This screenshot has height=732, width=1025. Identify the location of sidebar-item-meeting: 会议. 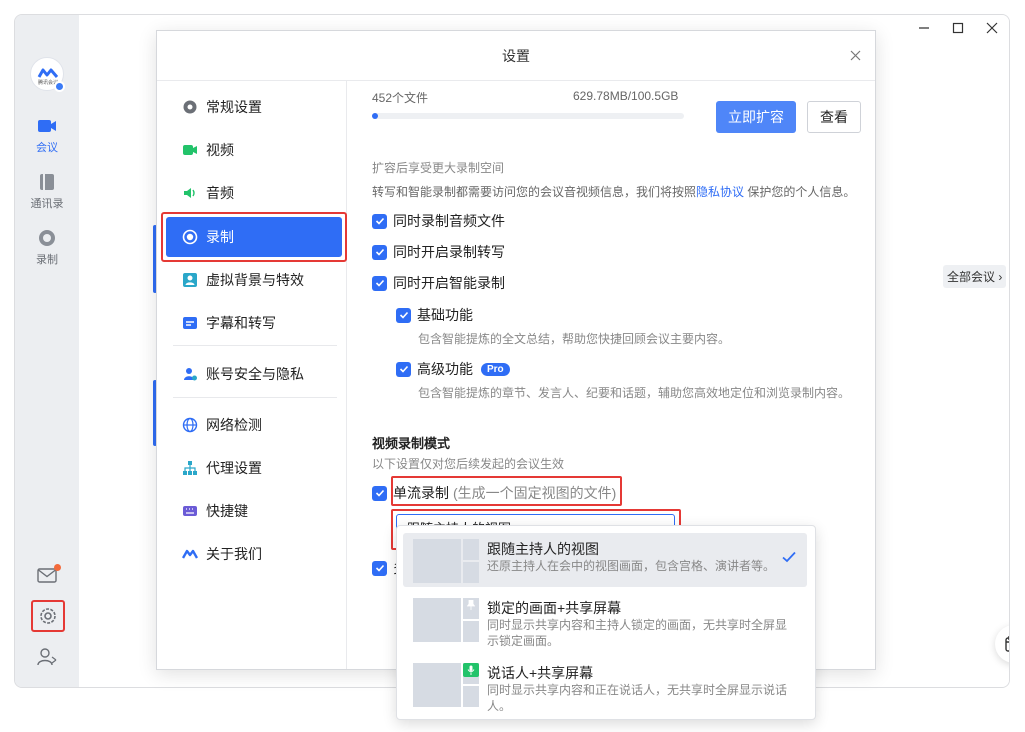
(47, 136).